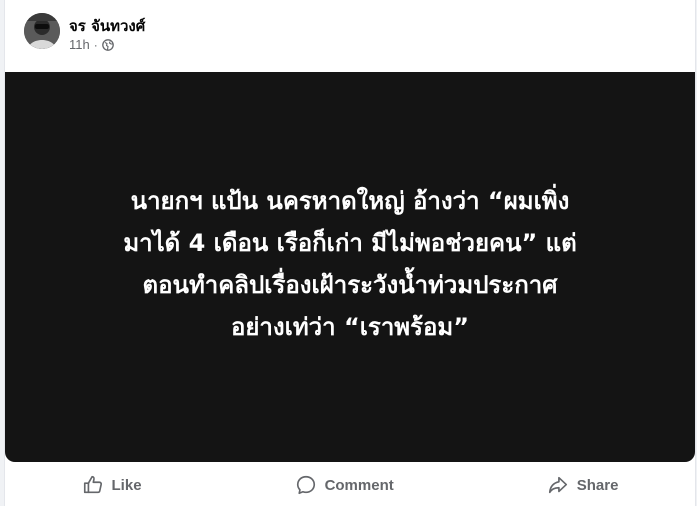 This screenshot has width=697, height=506. I want to click on thumbs-up-icon, so click(92, 484).